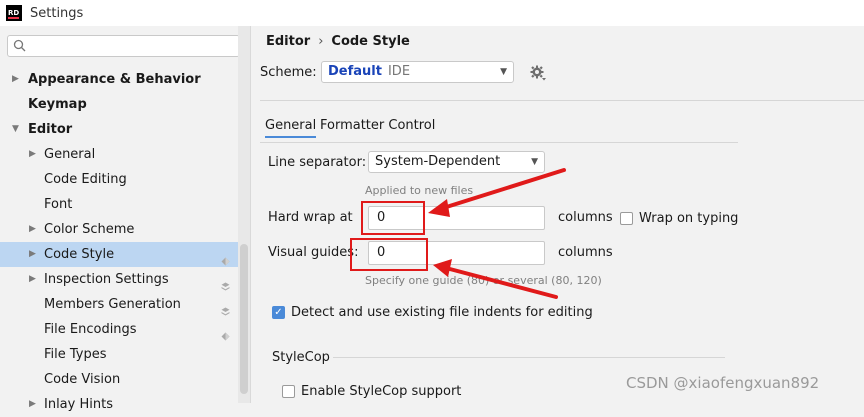 This screenshot has width=864, height=417. I want to click on annotation-arrow-visual-guides, so click(495, 279).